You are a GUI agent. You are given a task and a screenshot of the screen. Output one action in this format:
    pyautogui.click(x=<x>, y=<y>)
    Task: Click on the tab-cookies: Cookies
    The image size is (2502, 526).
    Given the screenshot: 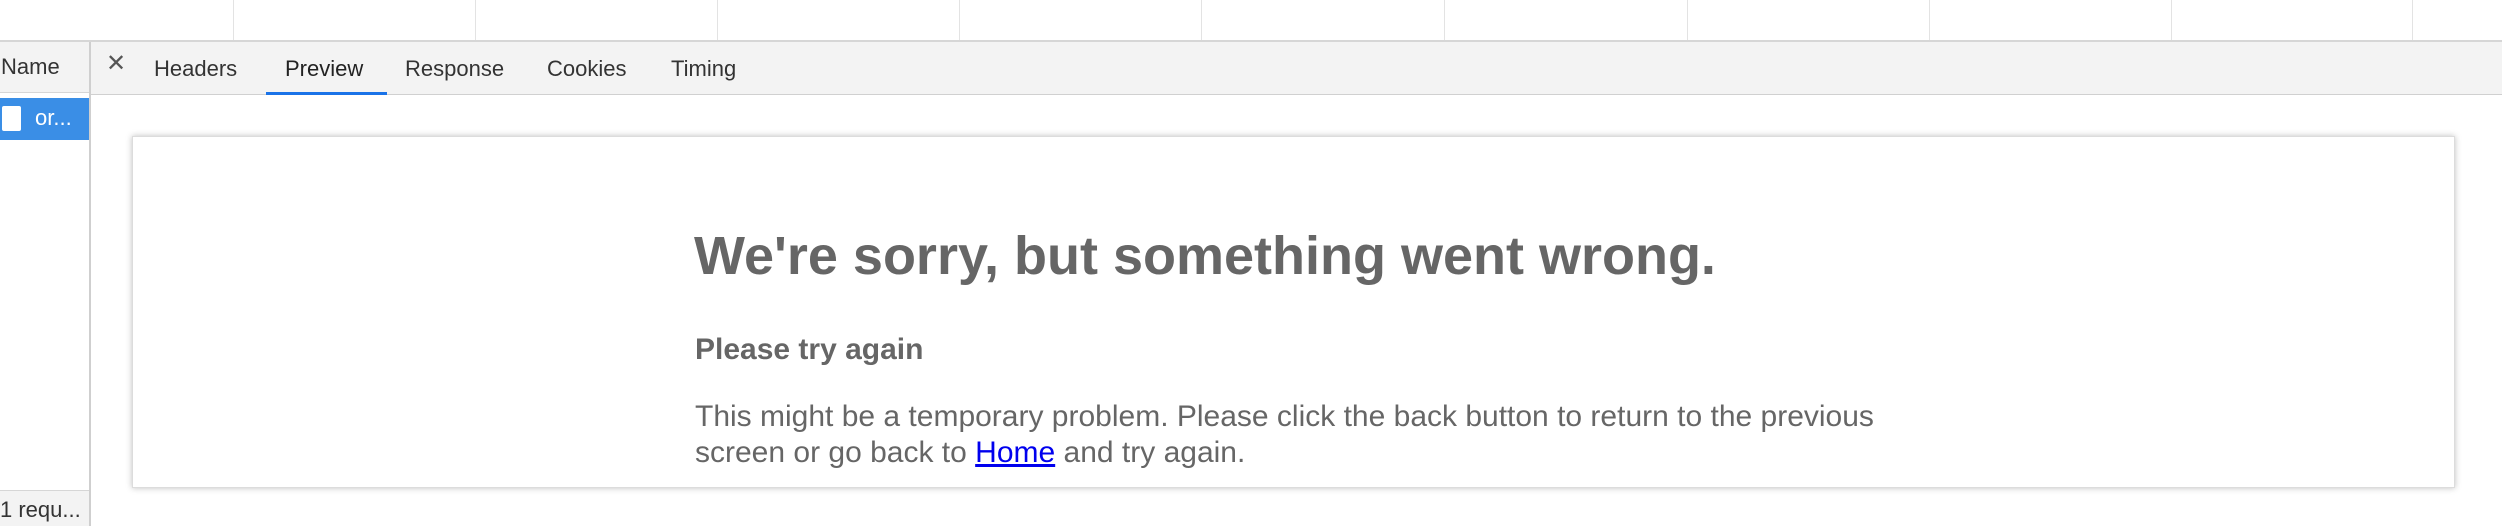 What is the action you would take?
    pyautogui.click(x=586, y=69)
    